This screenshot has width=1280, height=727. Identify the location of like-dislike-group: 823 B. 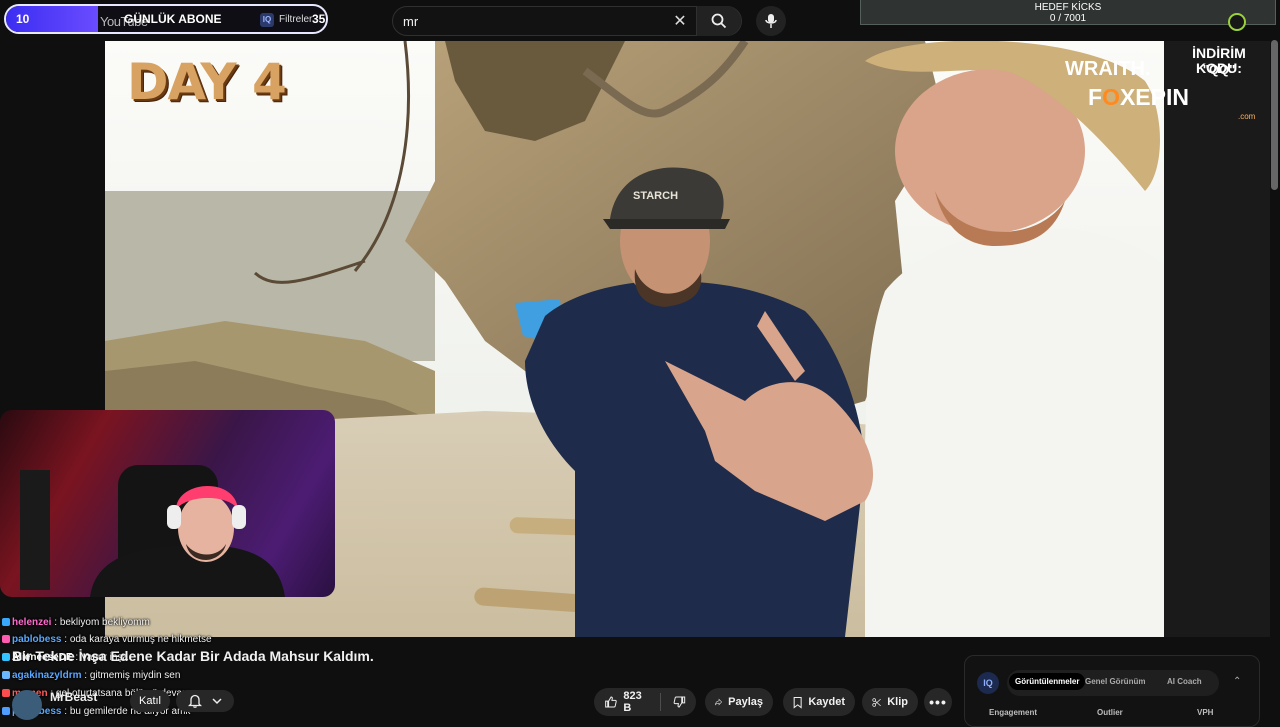
(645, 702).